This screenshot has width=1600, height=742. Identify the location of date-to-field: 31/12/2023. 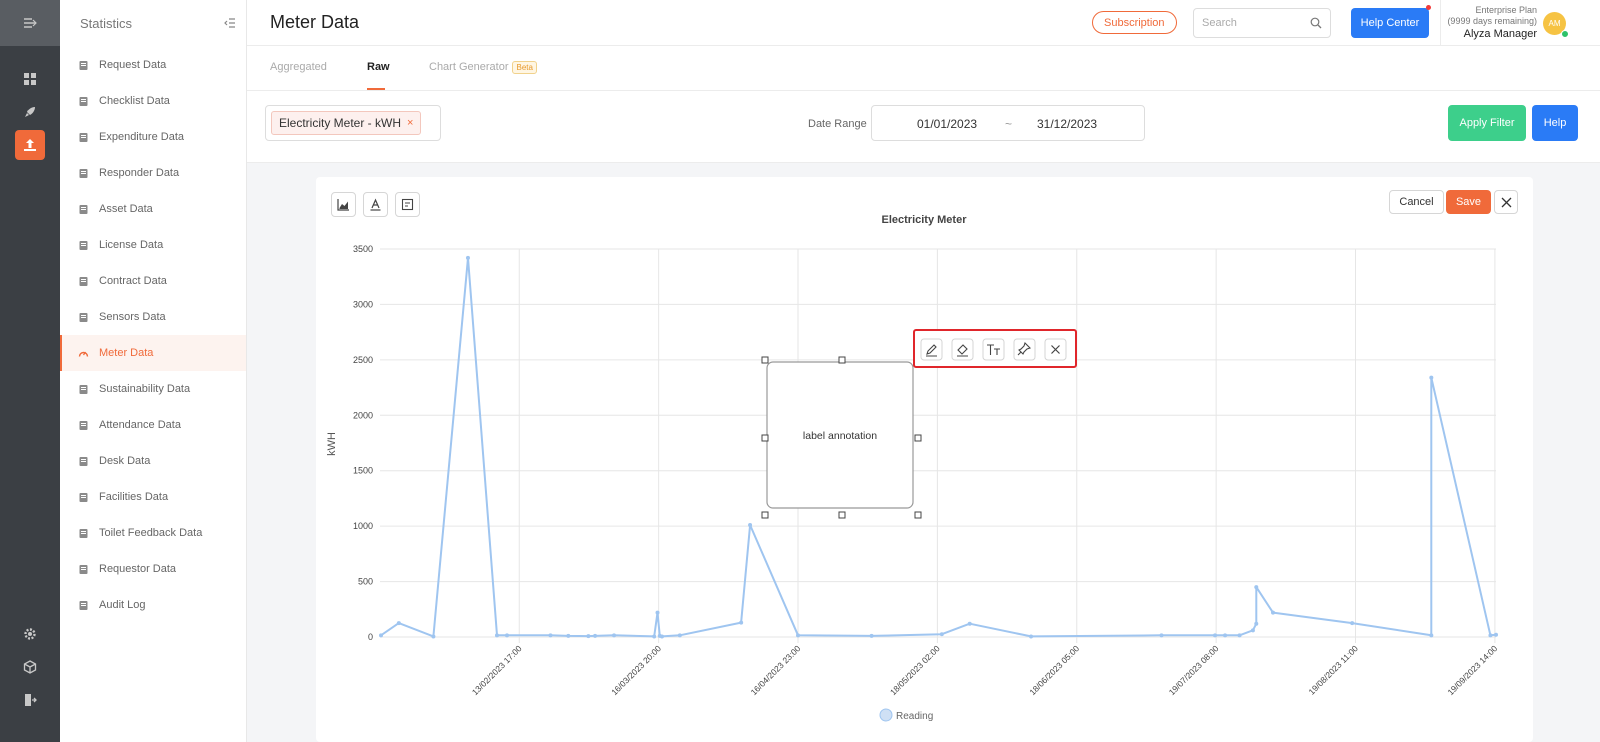
(1067, 124).